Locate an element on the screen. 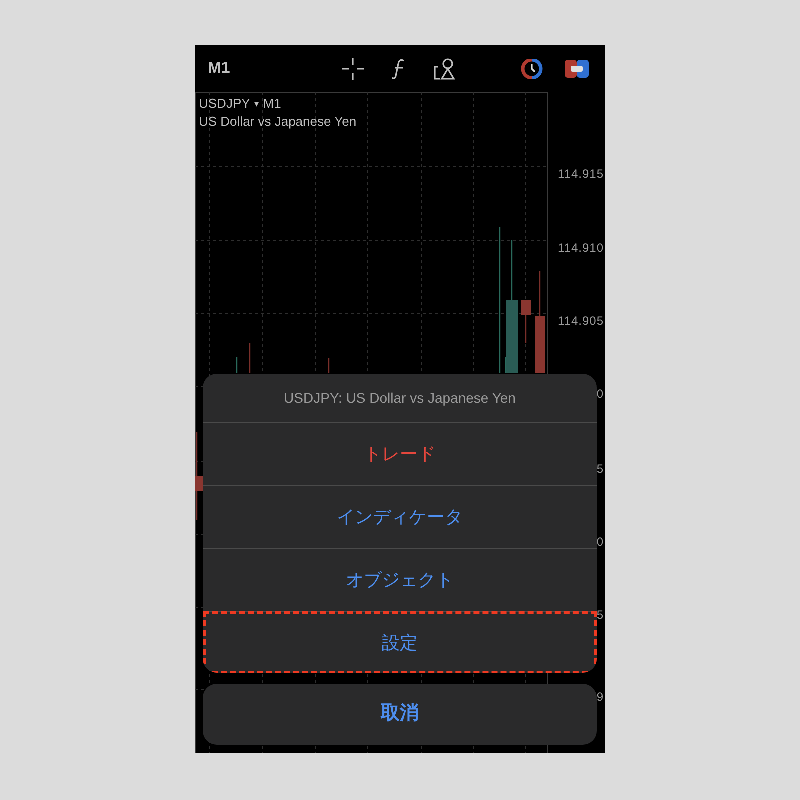 Image resolution: width=800 pixels, height=800 pixels. crosshair-icon is located at coordinates (353, 69).